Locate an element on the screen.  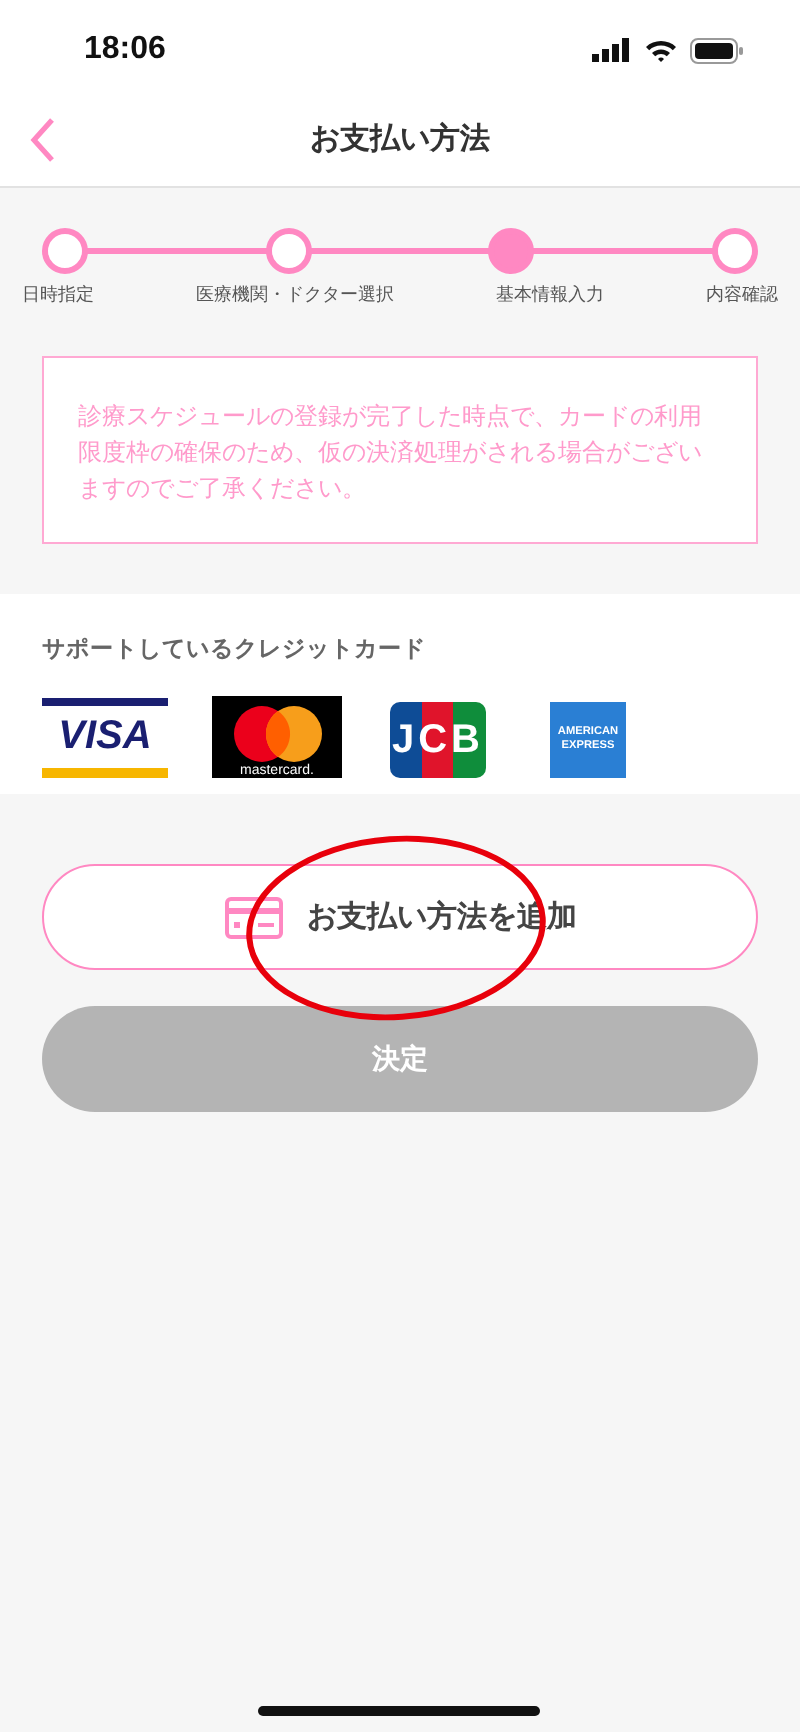
notice-text: 診療スケジュールの登録が完了した時点で、カードの利用限度枠の確保のため、仮の決済処理がされる場合がございますのでご了承ください。 is located at coordinates (400, 450).